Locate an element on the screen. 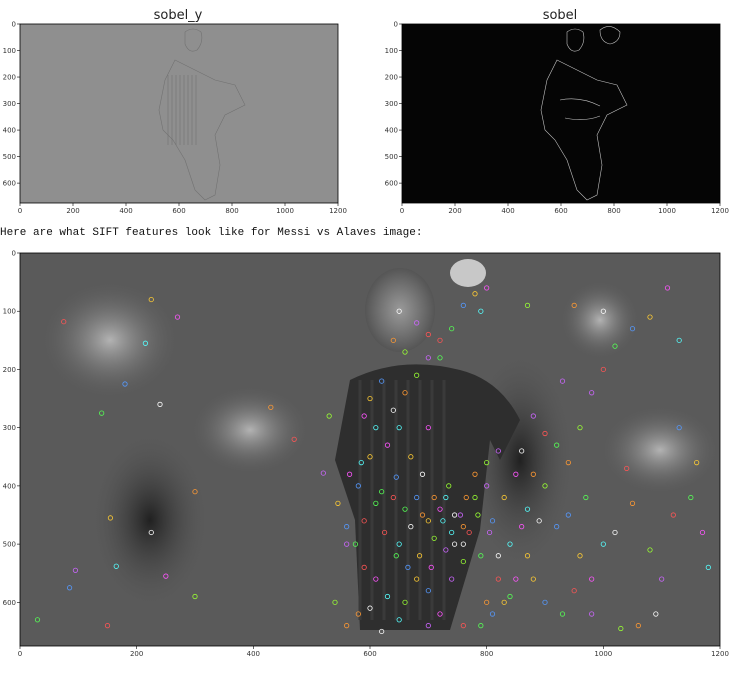 This screenshot has height=688, width=737. sobel-xtick-label: 600 is located at coordinates (560, 211).